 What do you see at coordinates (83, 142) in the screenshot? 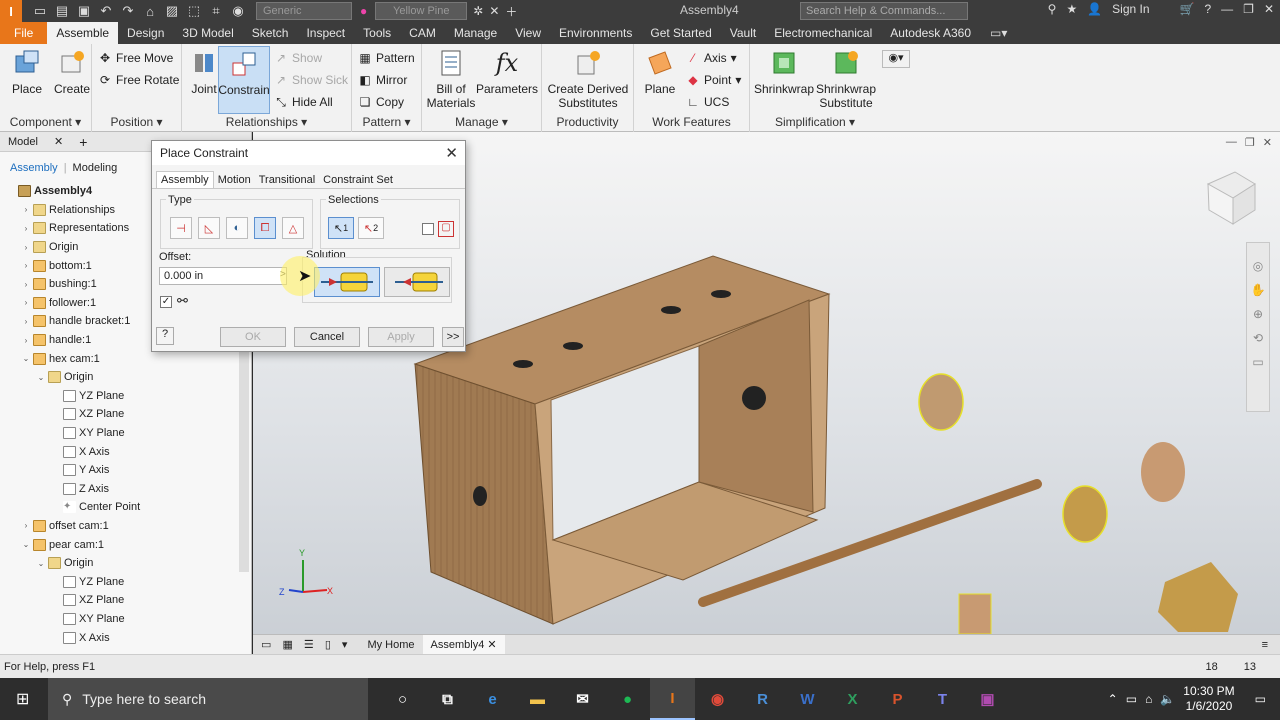
I see `add-browser-icon: +` at bounding box center [83, 142].